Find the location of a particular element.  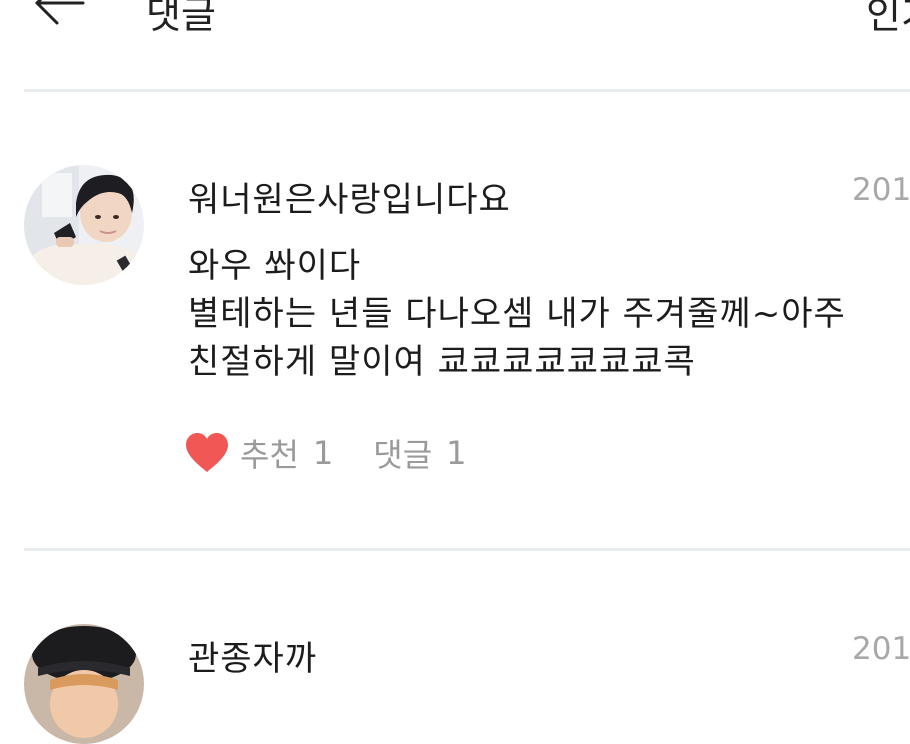

back-arrow-icon is located at coordinates (60, 12).